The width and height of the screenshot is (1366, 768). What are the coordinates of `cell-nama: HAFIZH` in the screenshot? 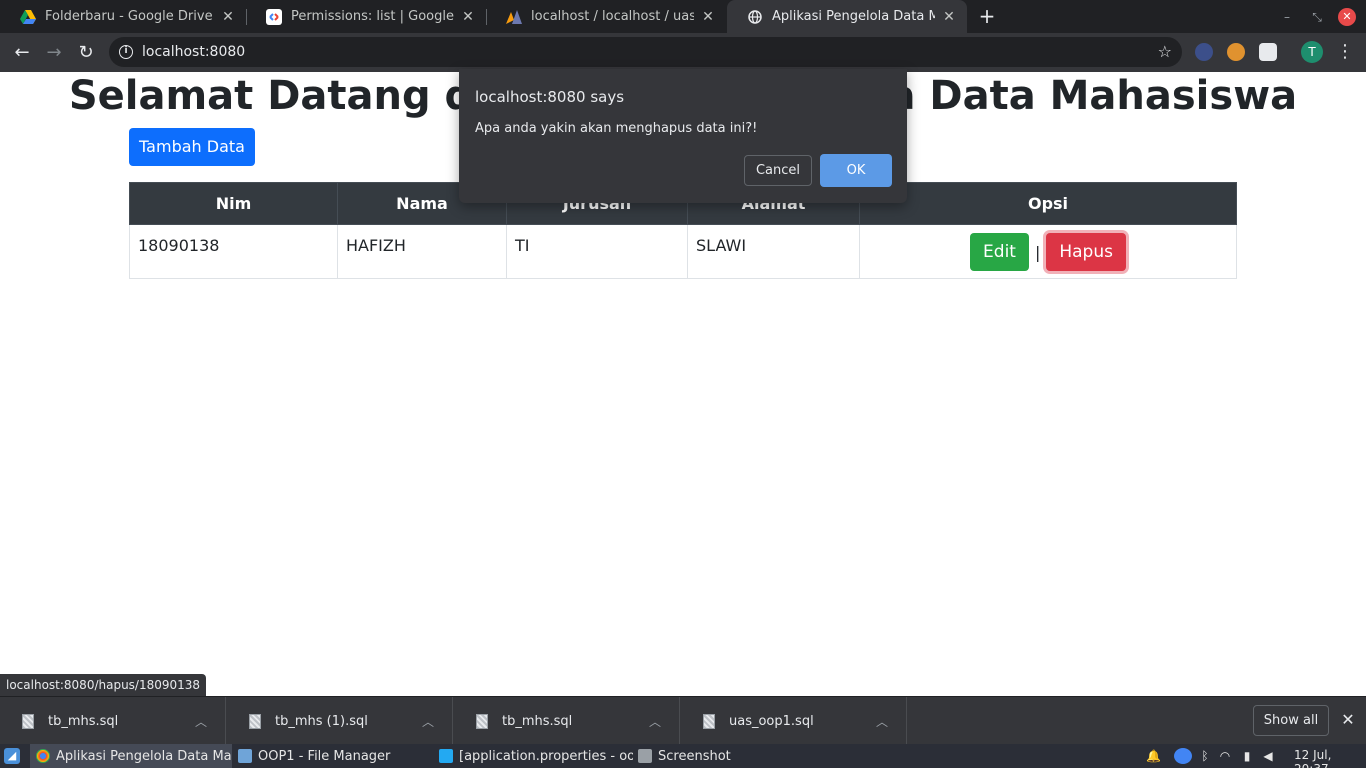 It's located at (422, 251).